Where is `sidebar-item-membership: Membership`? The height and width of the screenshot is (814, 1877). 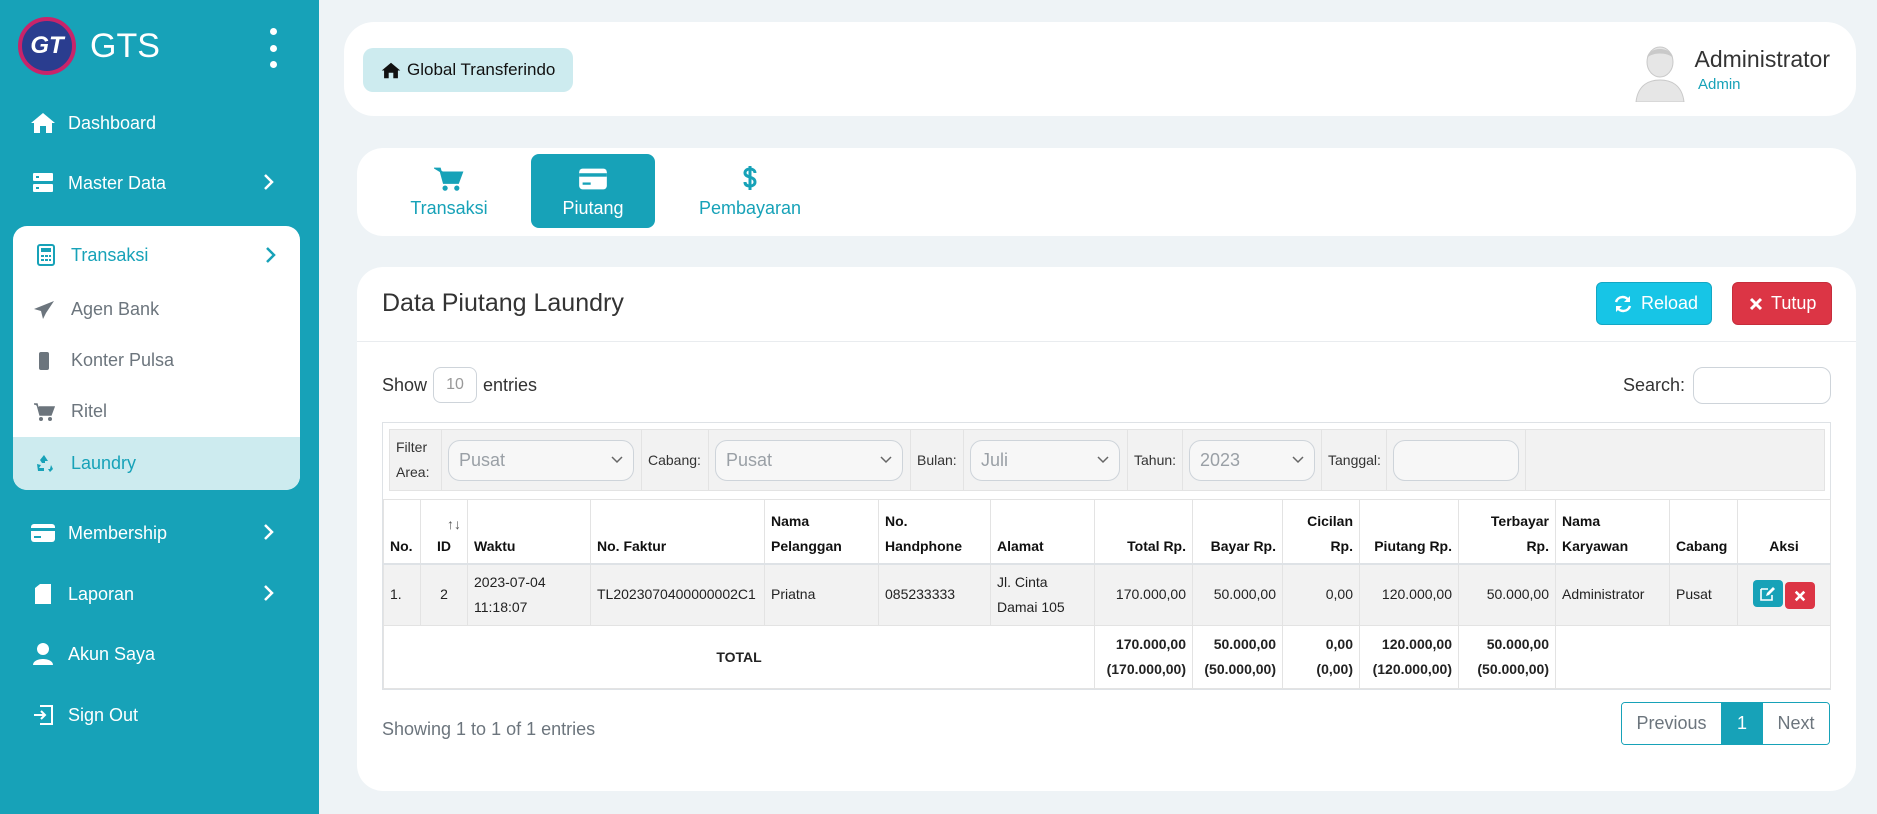 sidebar-item-membership: Membership is located at coordinates (155, 533).